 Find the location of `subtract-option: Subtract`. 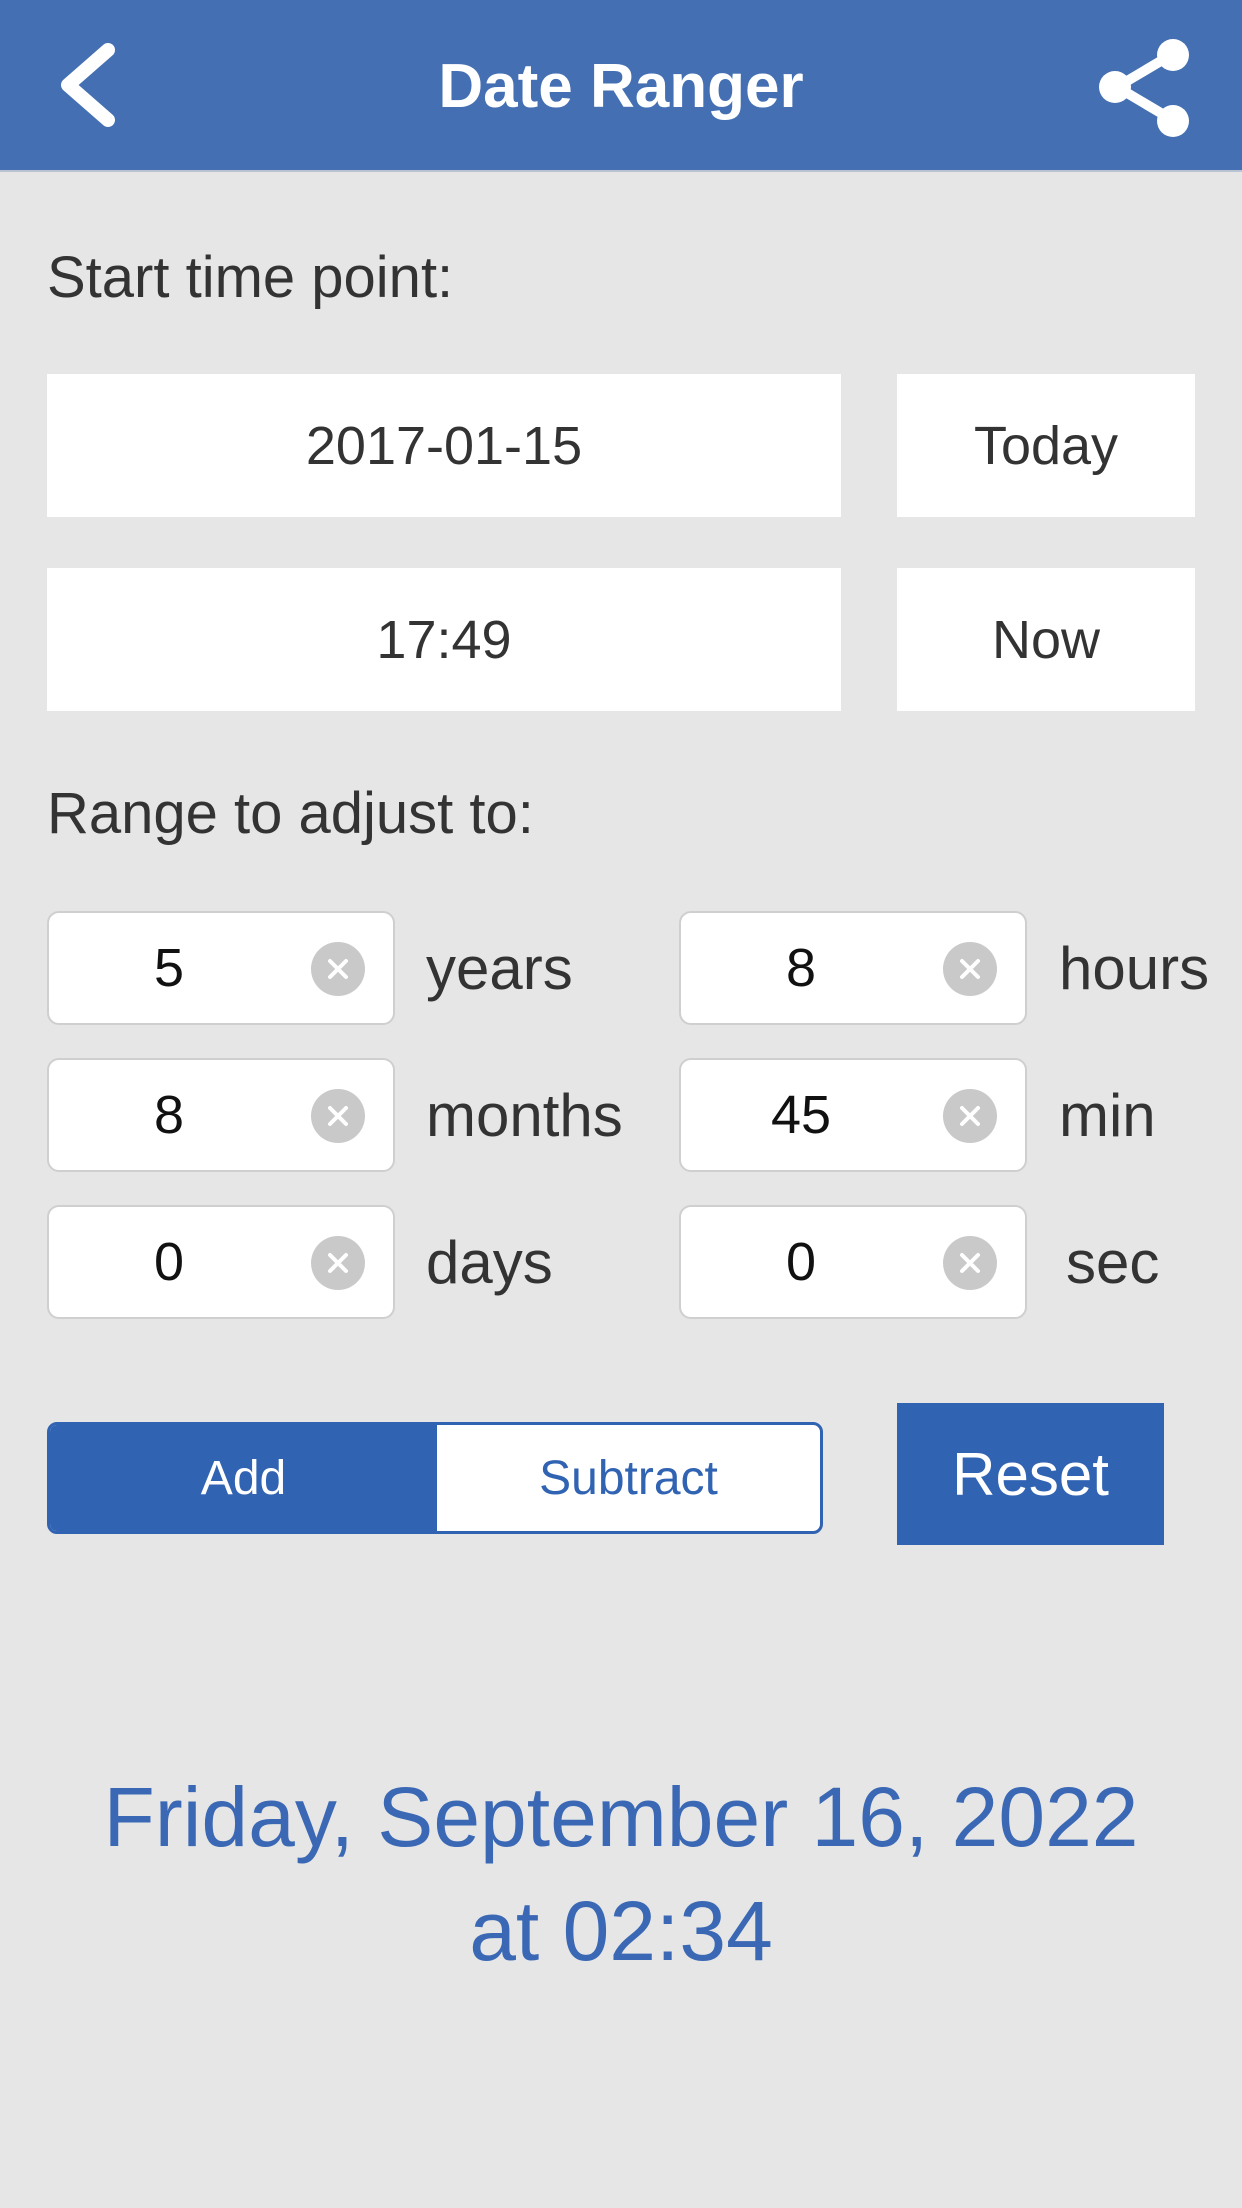

subtract-option: Subtract is located at coordinates (628, 1478).